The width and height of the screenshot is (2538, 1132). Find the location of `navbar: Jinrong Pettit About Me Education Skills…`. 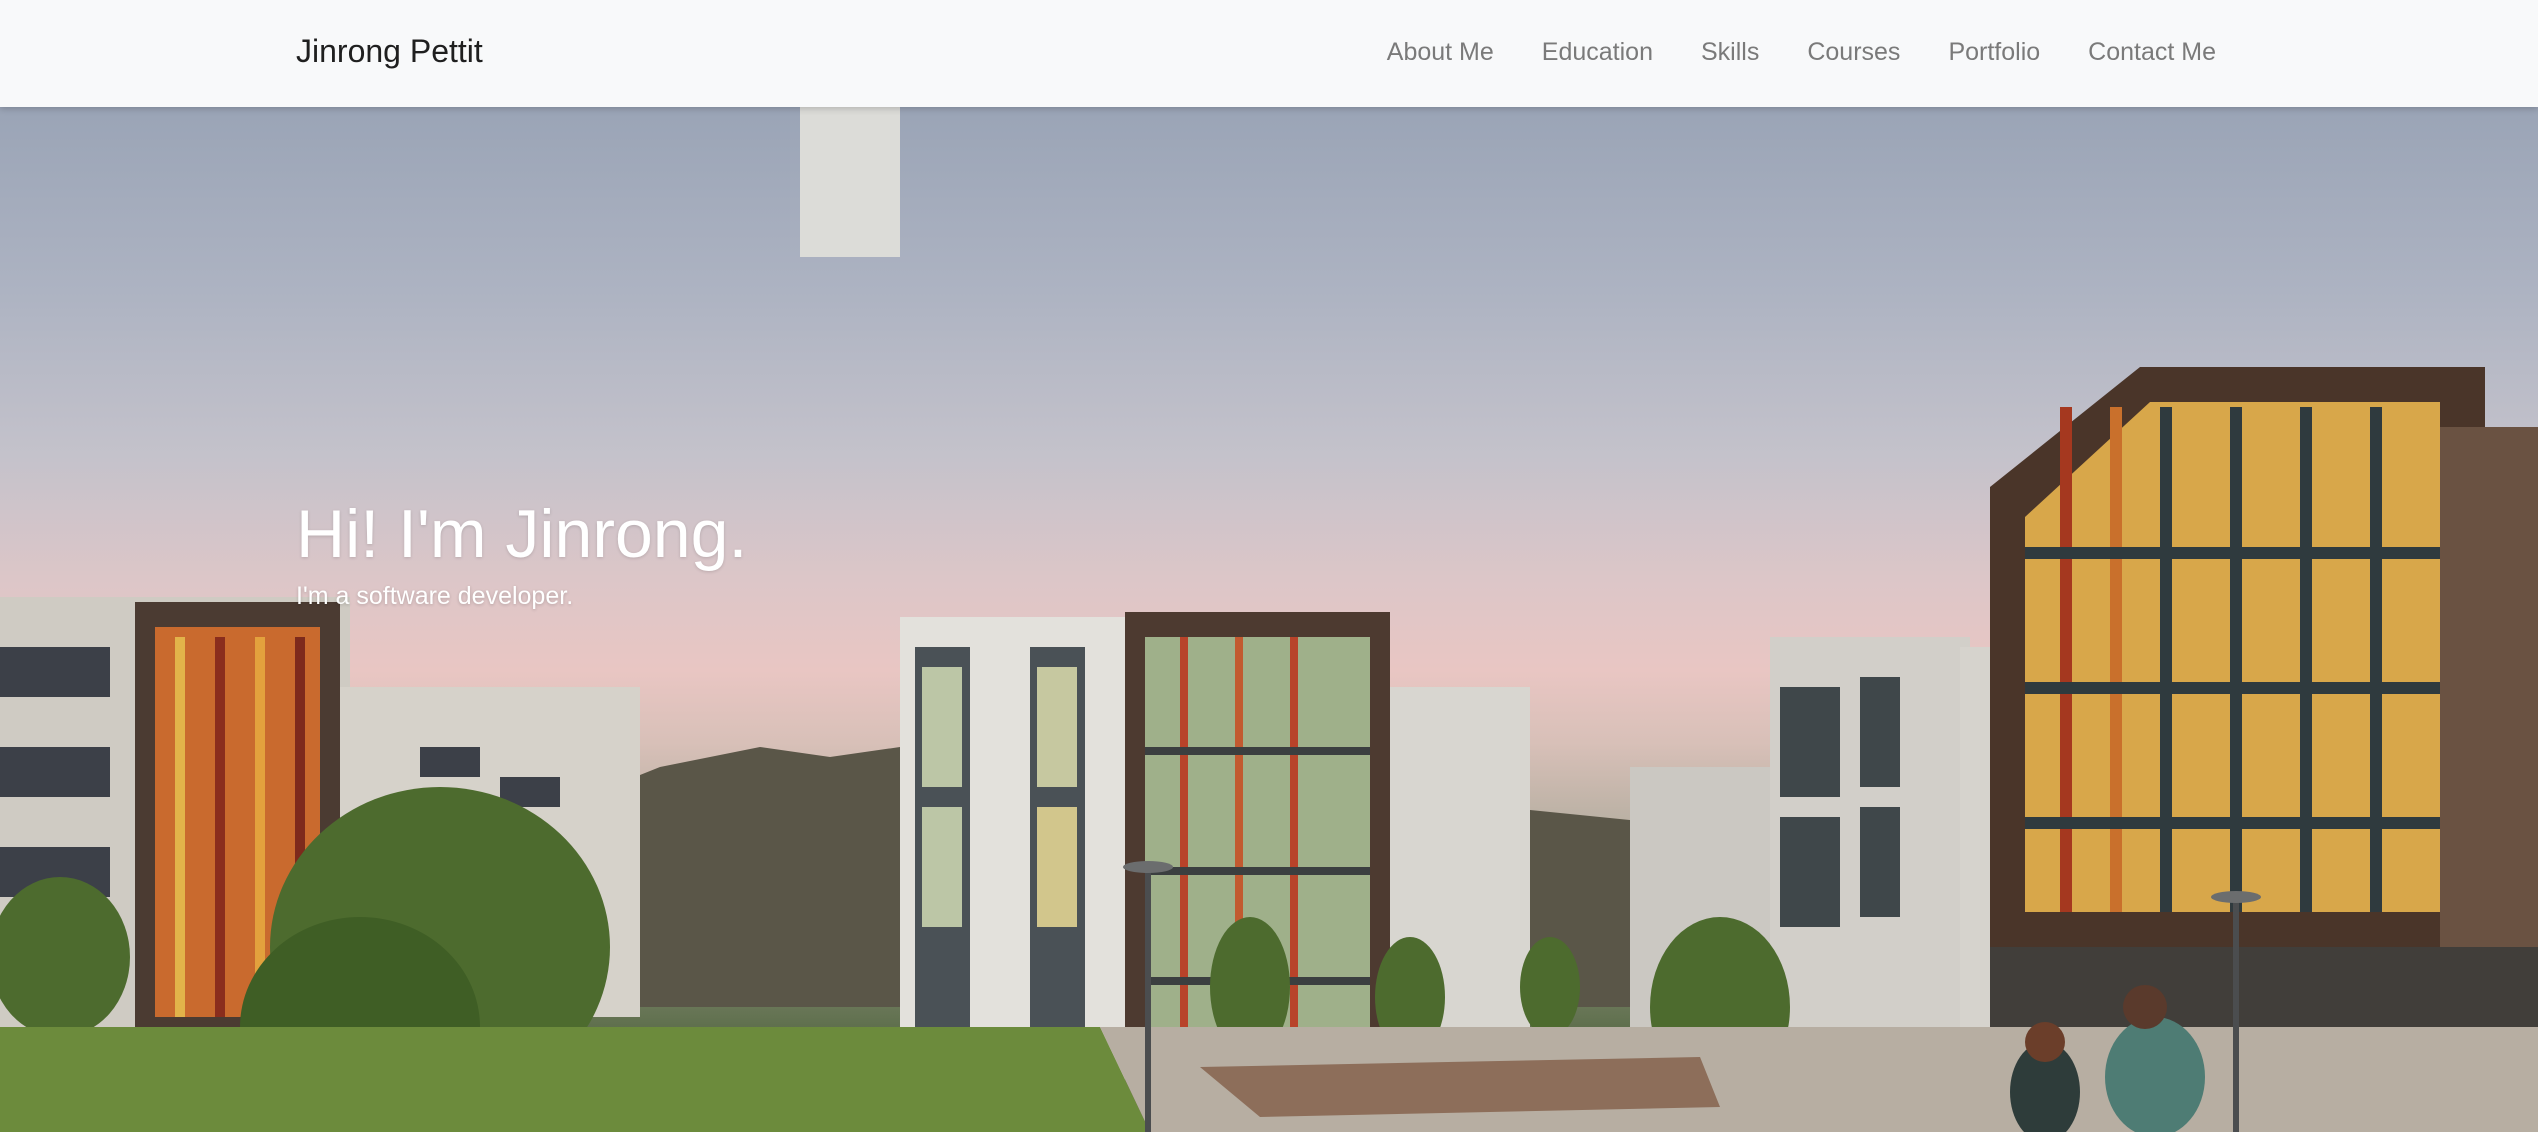

navbar: Jinrong Pettit About Me Education Skills… is located at coordinates (1269, 53).